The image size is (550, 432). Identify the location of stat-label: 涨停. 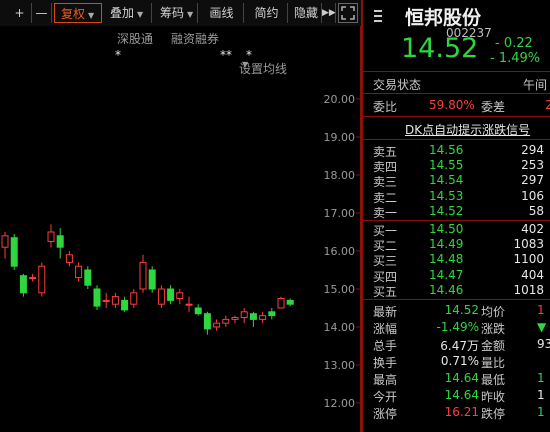
(385, 414).